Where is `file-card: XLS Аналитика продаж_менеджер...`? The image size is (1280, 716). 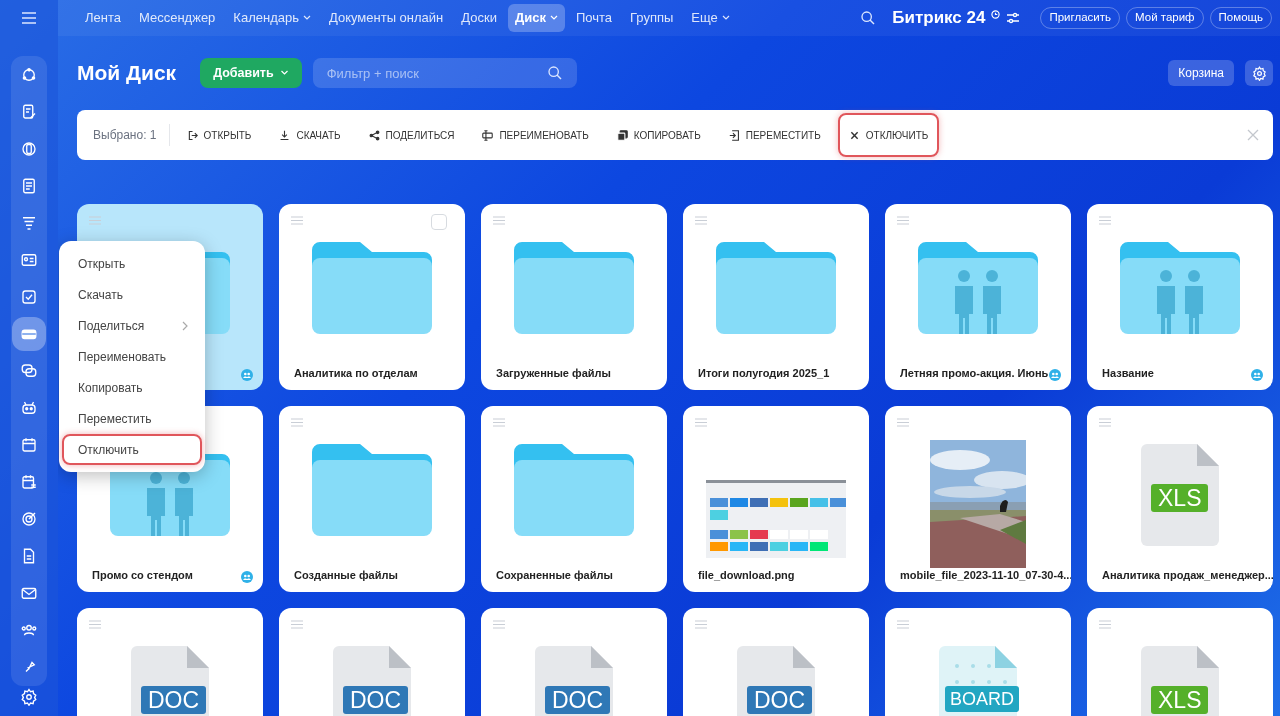 file-card: XLS Аналитика продаж_менеджер... is located at coordinates (1180, 499).